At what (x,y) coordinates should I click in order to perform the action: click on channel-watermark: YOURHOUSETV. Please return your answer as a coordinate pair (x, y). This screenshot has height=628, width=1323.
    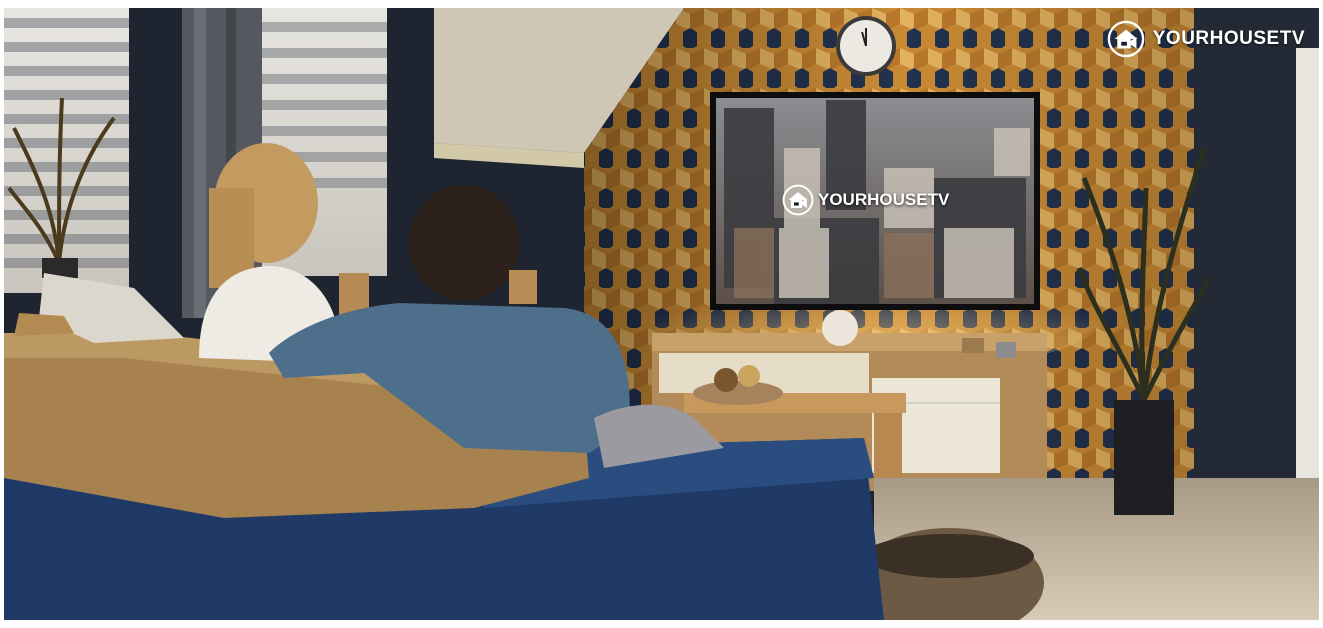
    Looking at the image, I should click on (1206, 39).